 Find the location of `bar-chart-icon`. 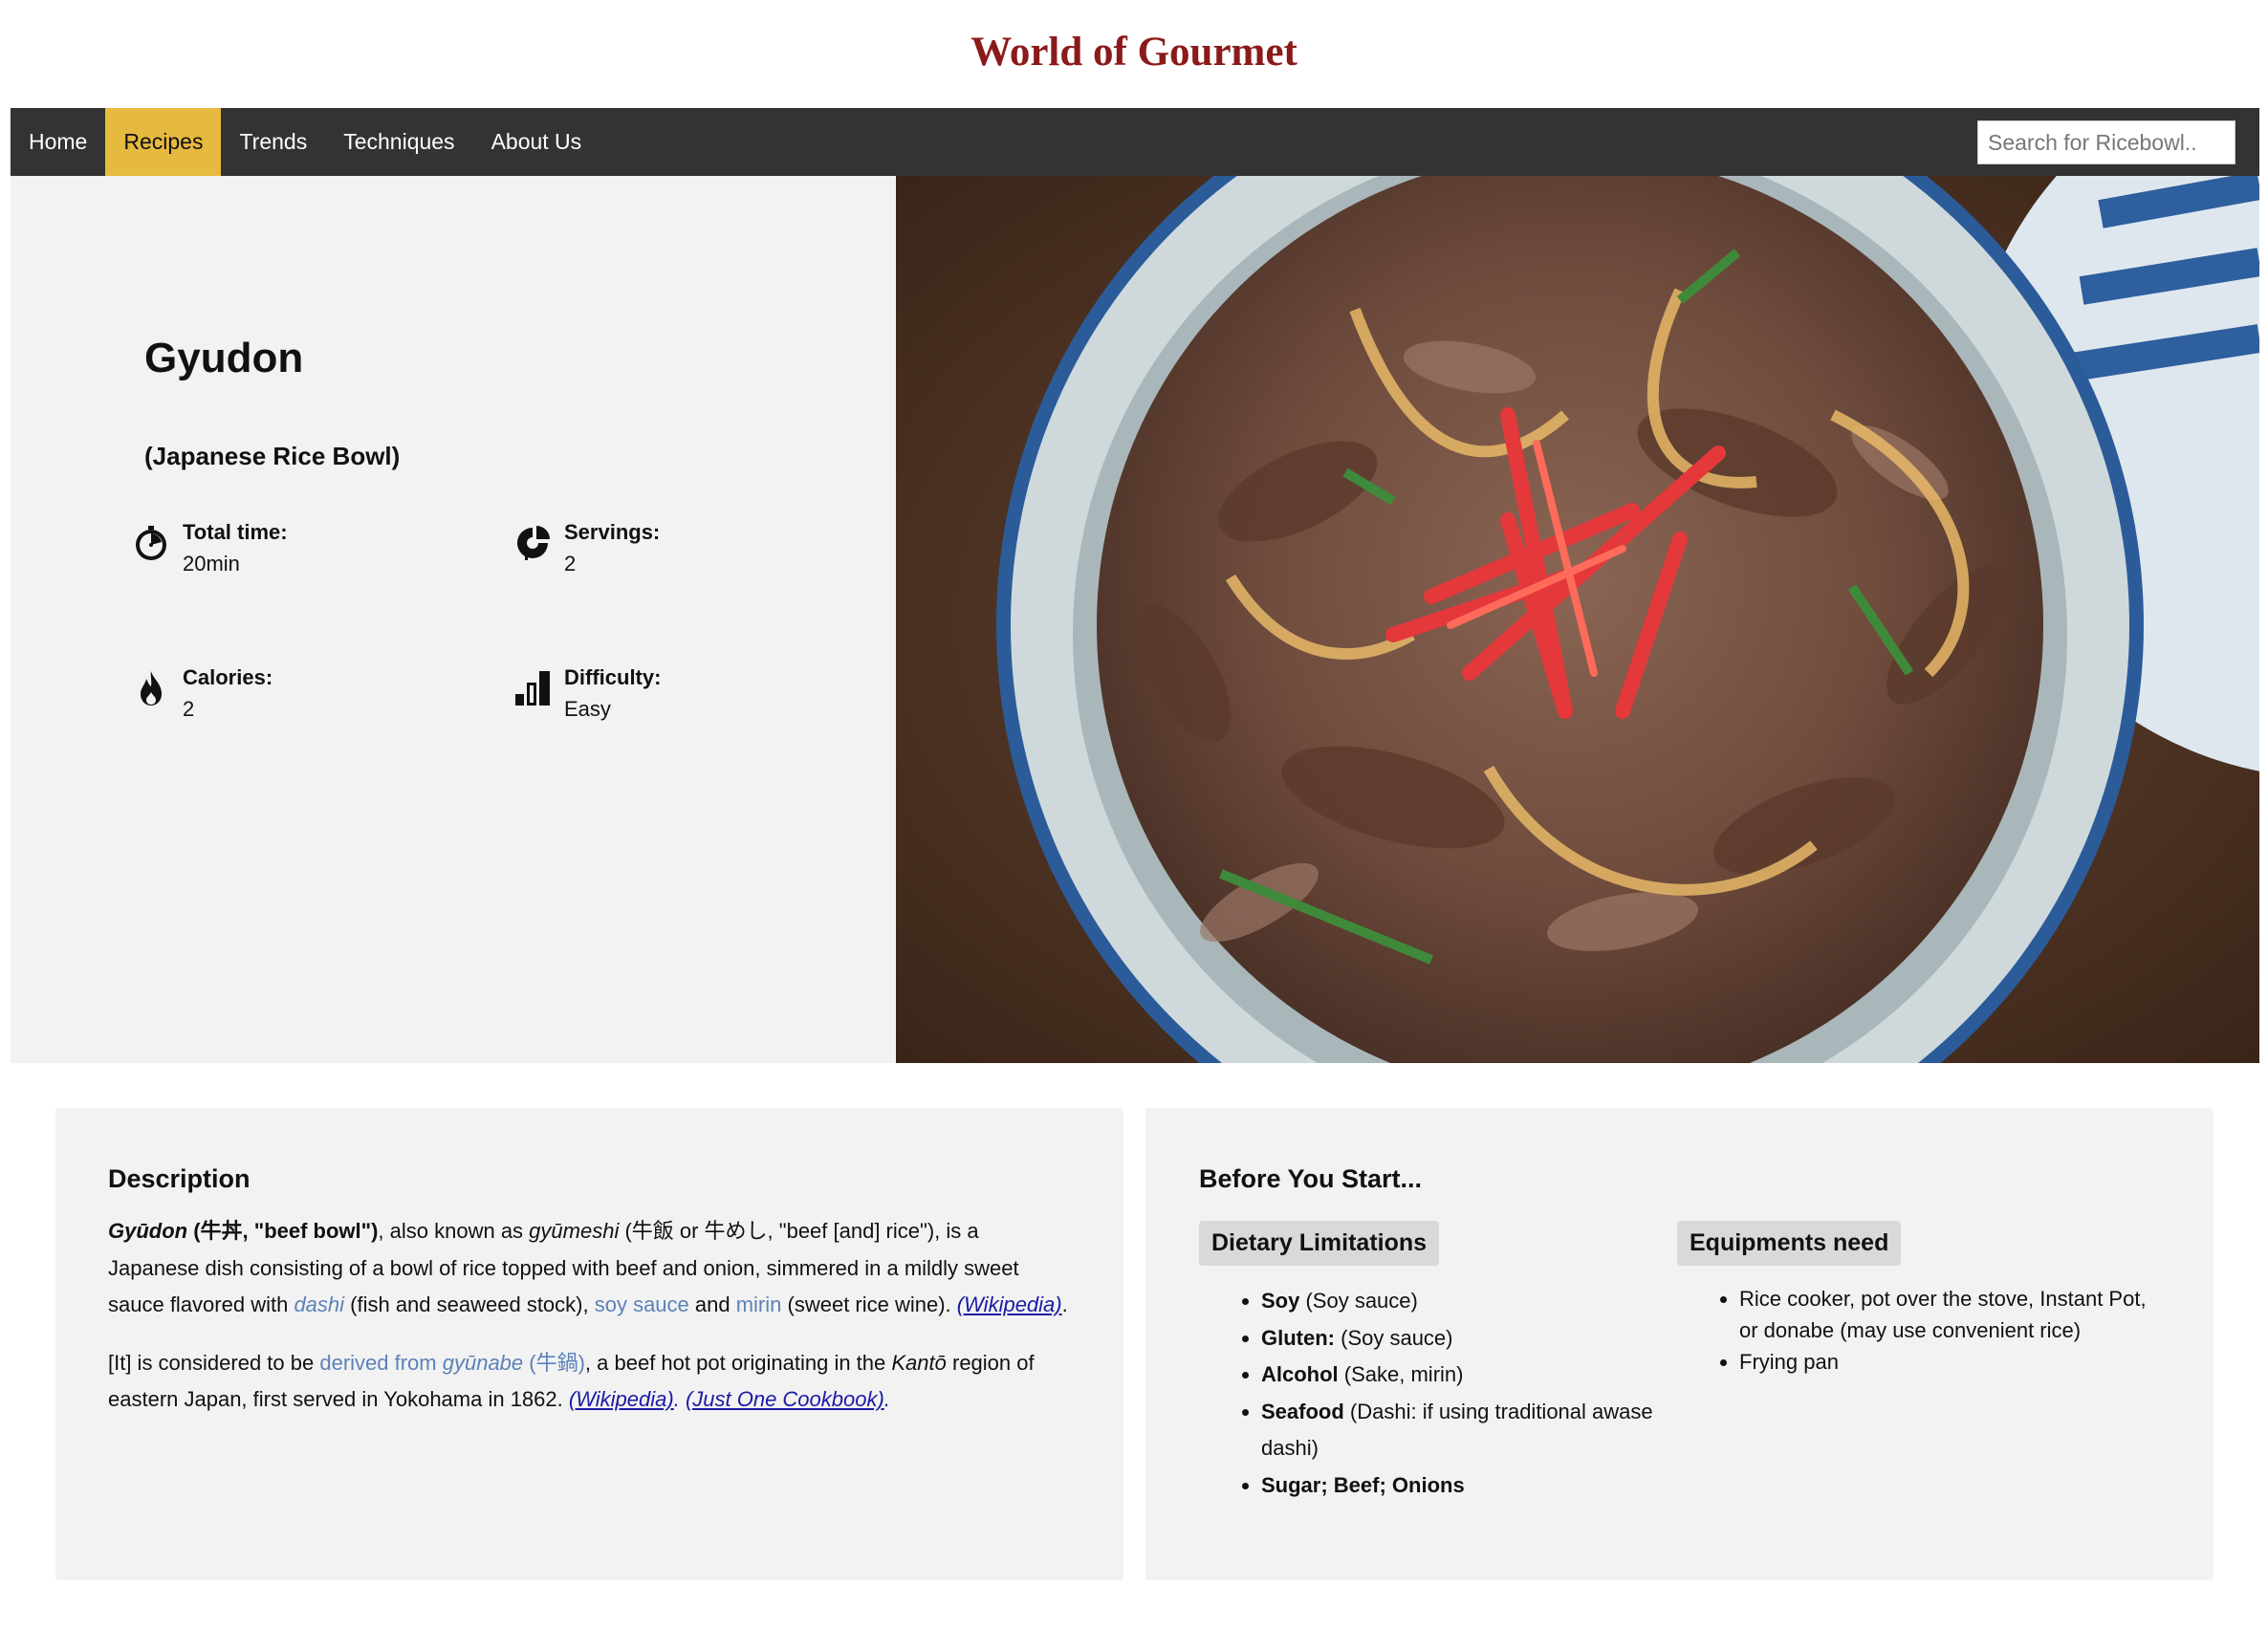

bar-chart-icon is located at coordinates (532, 688).